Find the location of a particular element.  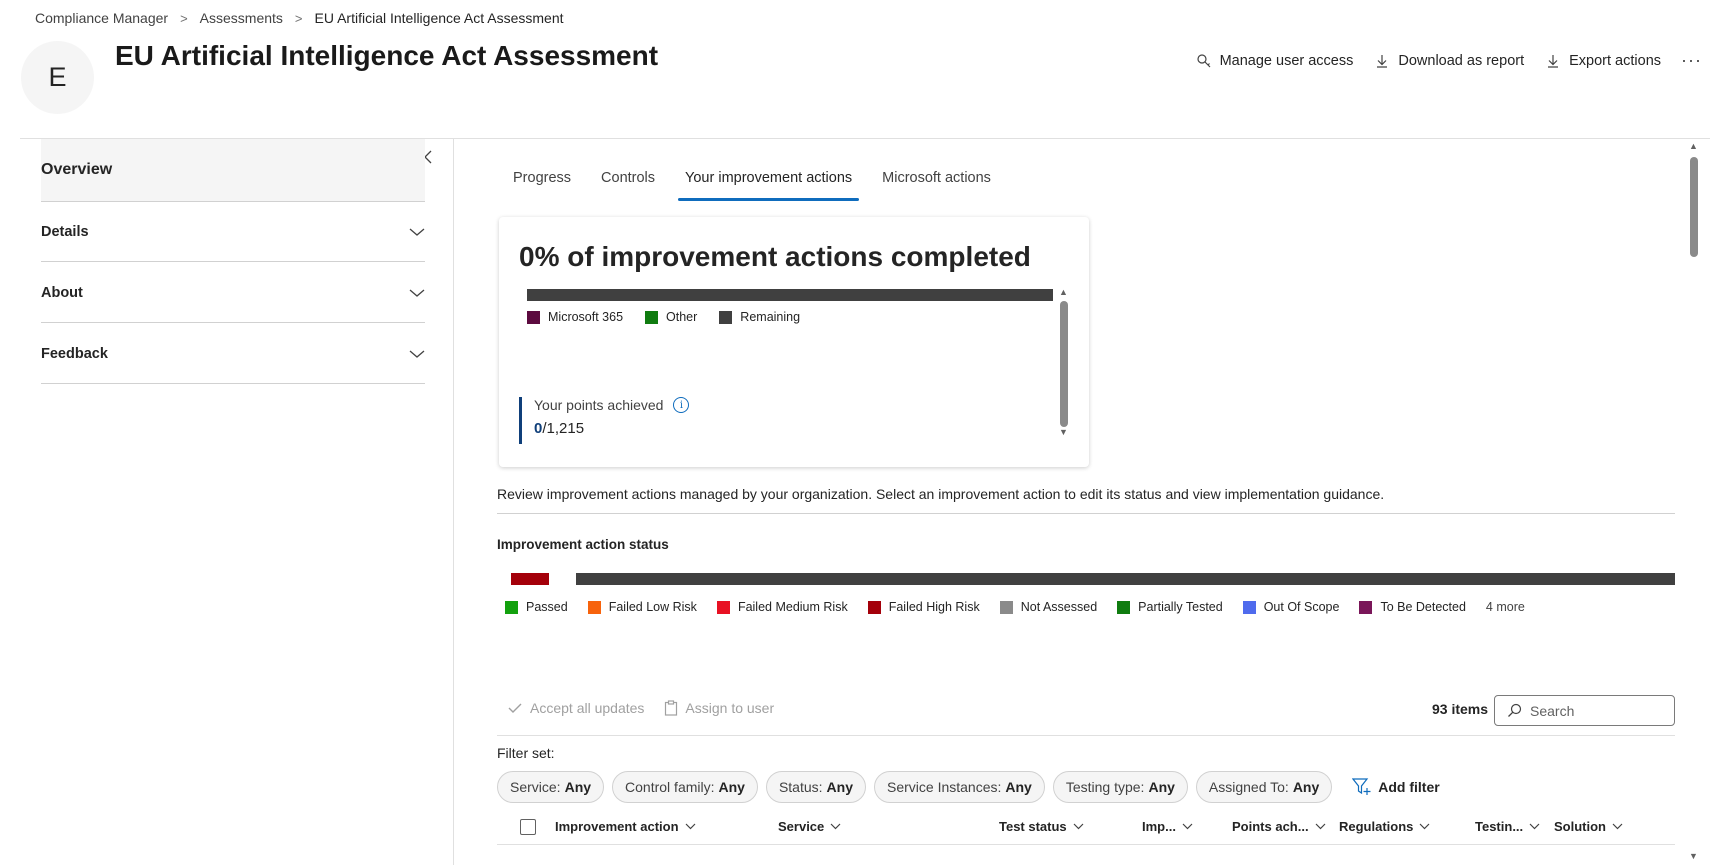

sidebar-item-details: Details is located at coordinates (233, 232).